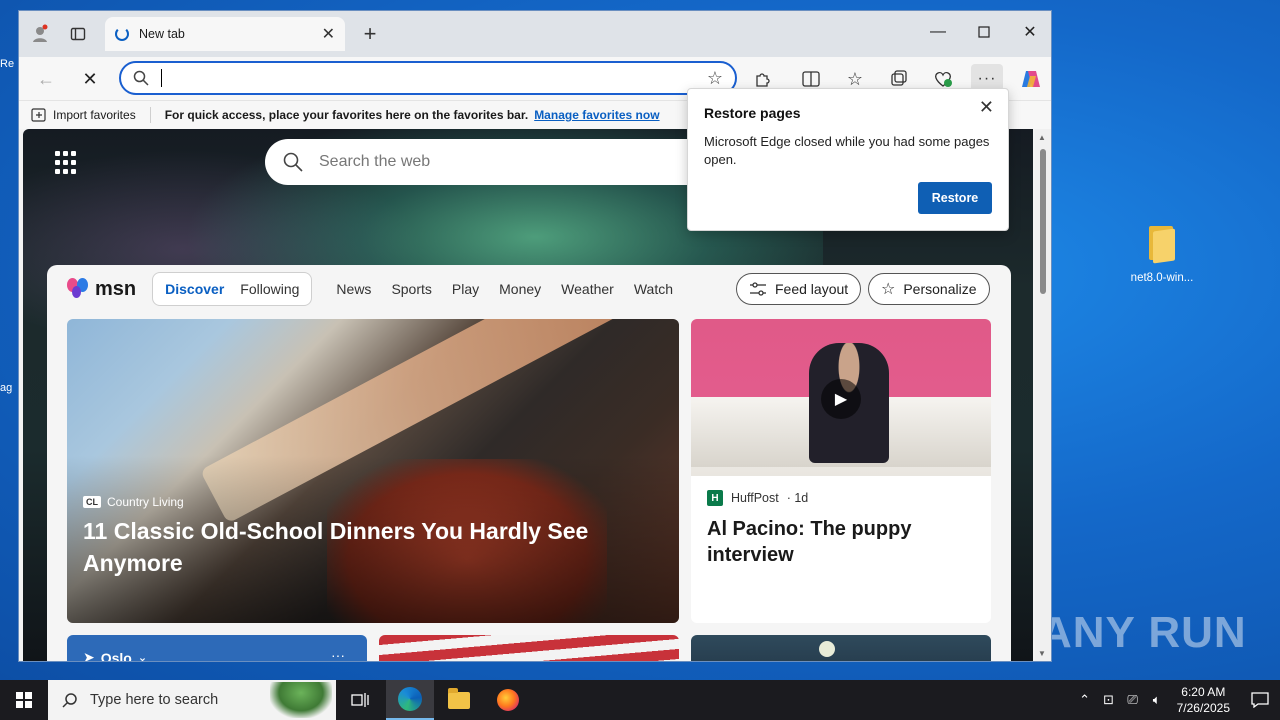 The image size is (1280, 720). Describe the element at coordinates (6, 388) in the screenshot. I see `desktop-fragment: ag` at that location.